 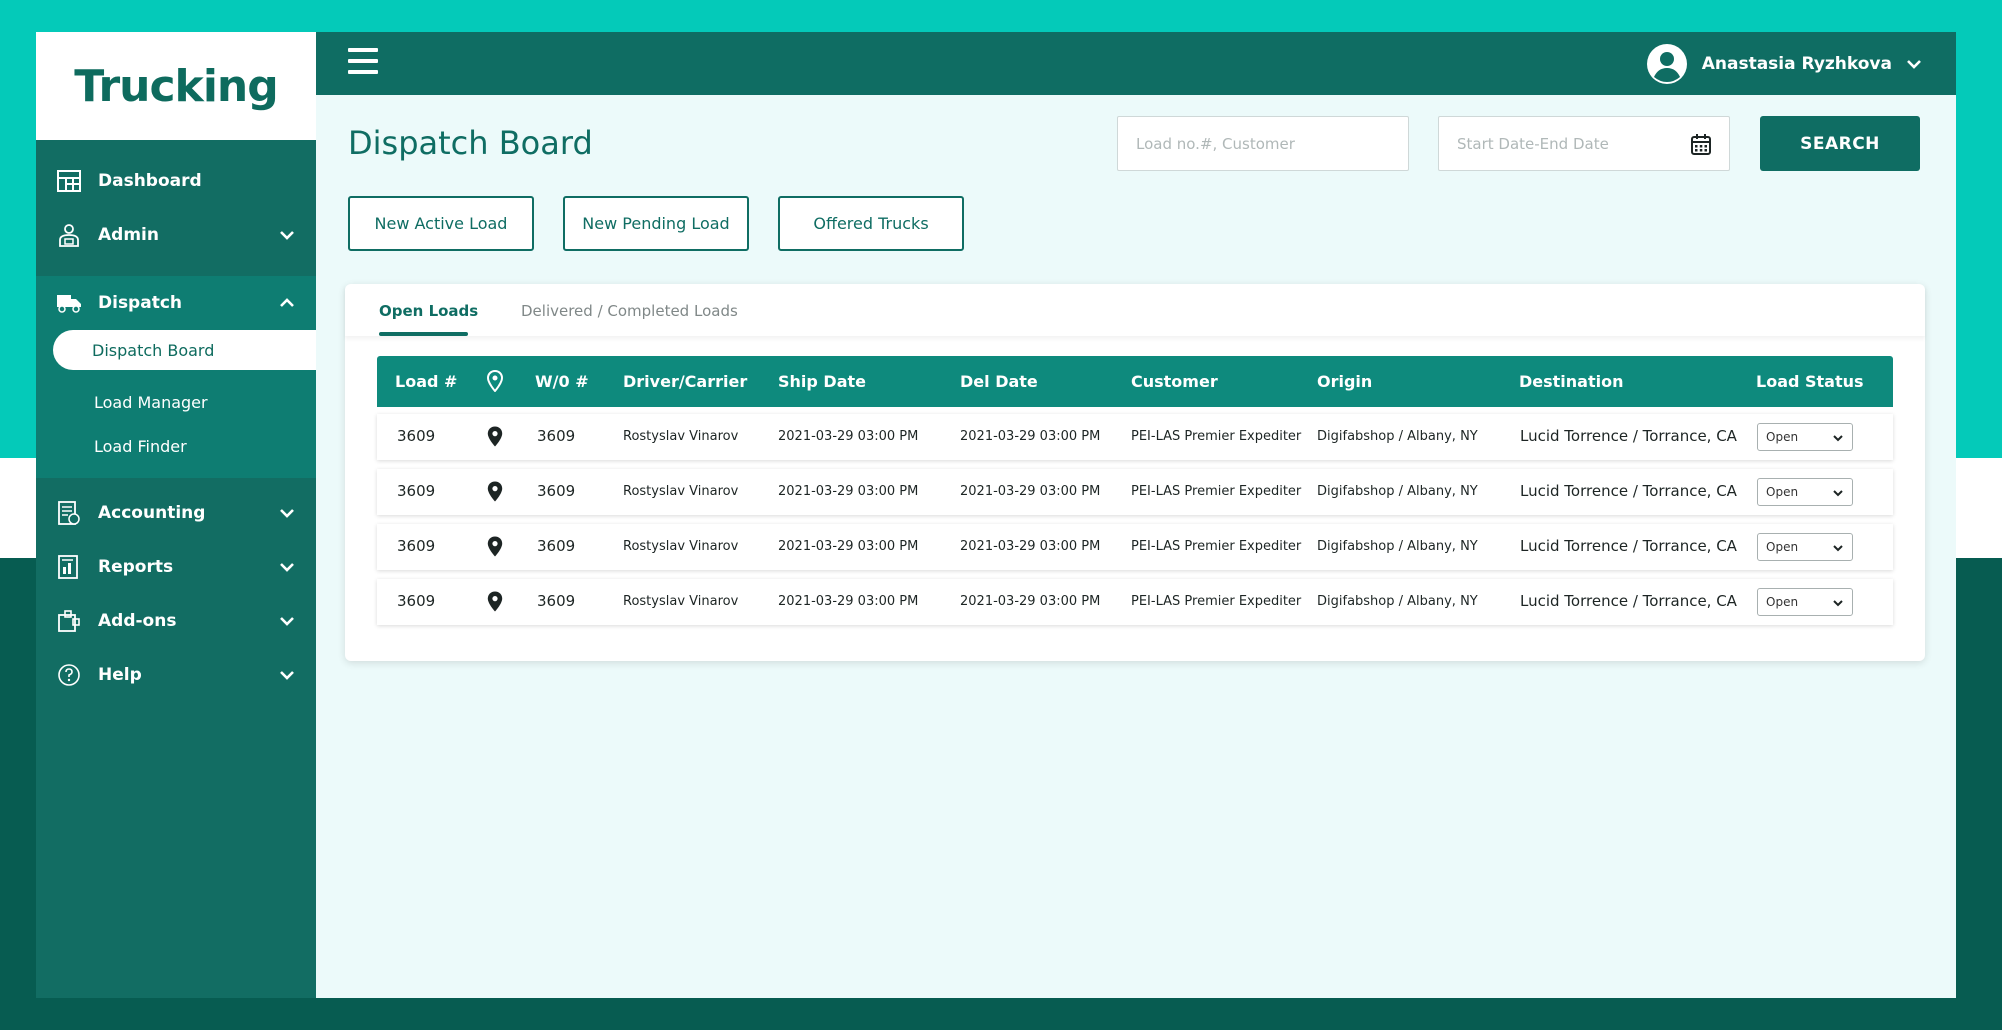 What do you see at coordinates (999, 381) in the screenshot?
I see `column-header-del-date: Del Date` at bounding box center [999, 381].